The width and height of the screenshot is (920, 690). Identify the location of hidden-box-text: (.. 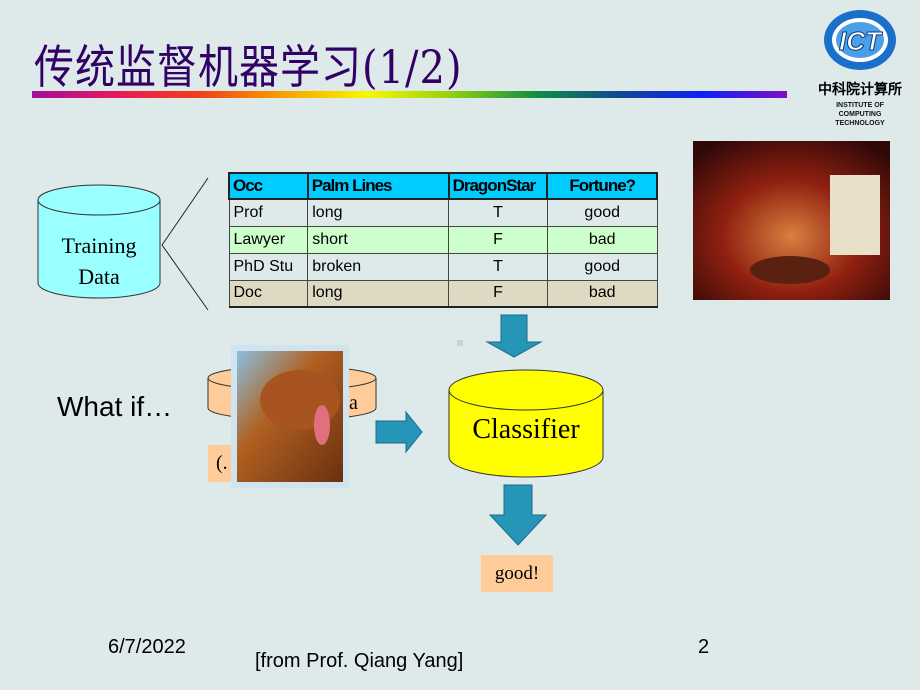
(222, 463).